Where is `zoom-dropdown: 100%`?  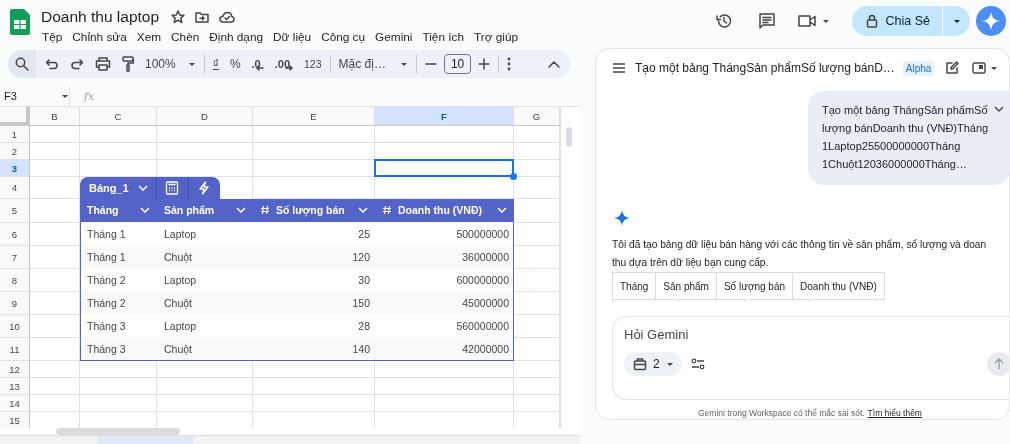
zoom-dropdown: 100% is located at coordinates (170, 64).